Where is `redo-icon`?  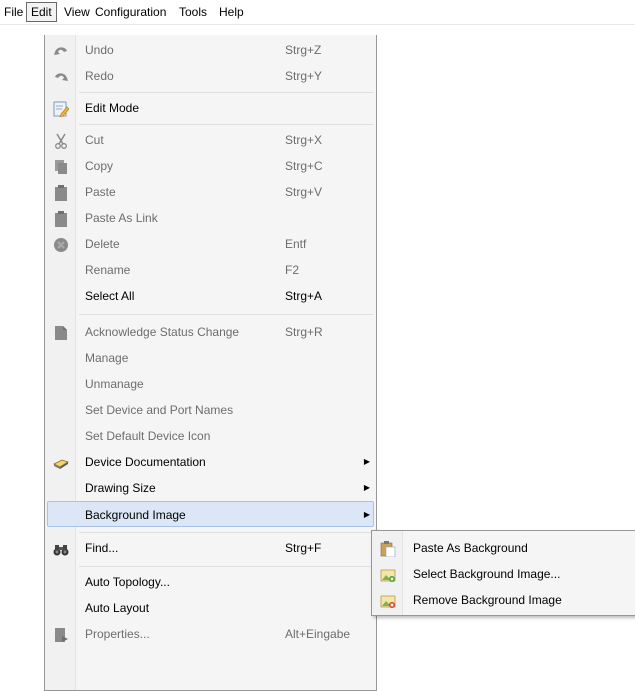
redo-icon is located at coordinates (61, 76).